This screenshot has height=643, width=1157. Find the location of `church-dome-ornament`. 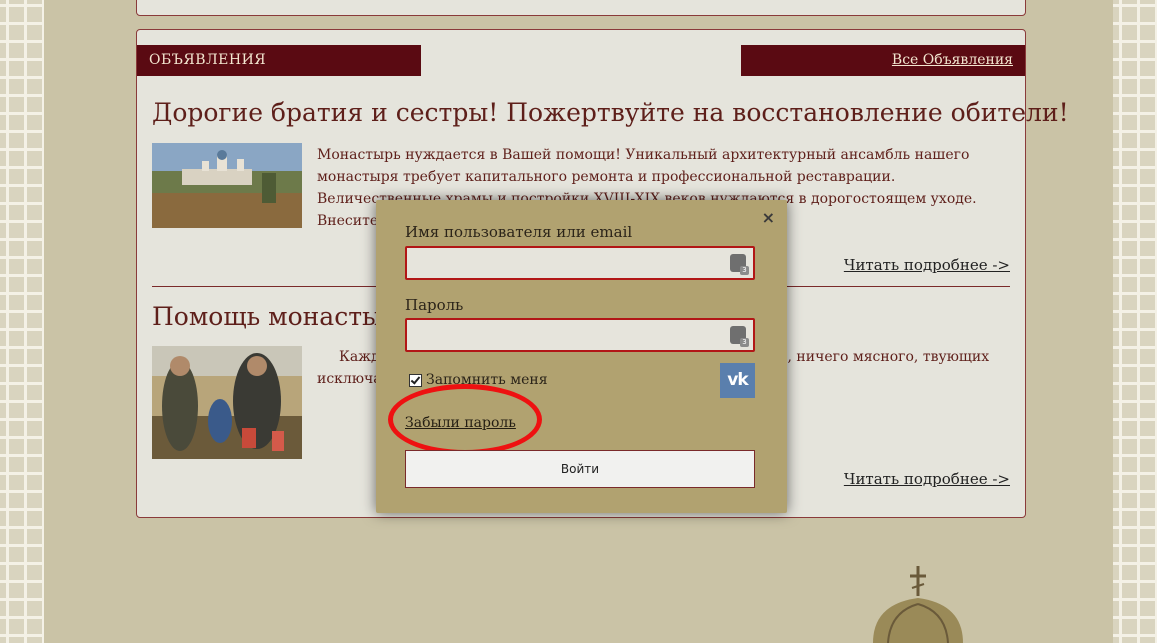

church-dome-ornament is located at coordinates (918, 604).